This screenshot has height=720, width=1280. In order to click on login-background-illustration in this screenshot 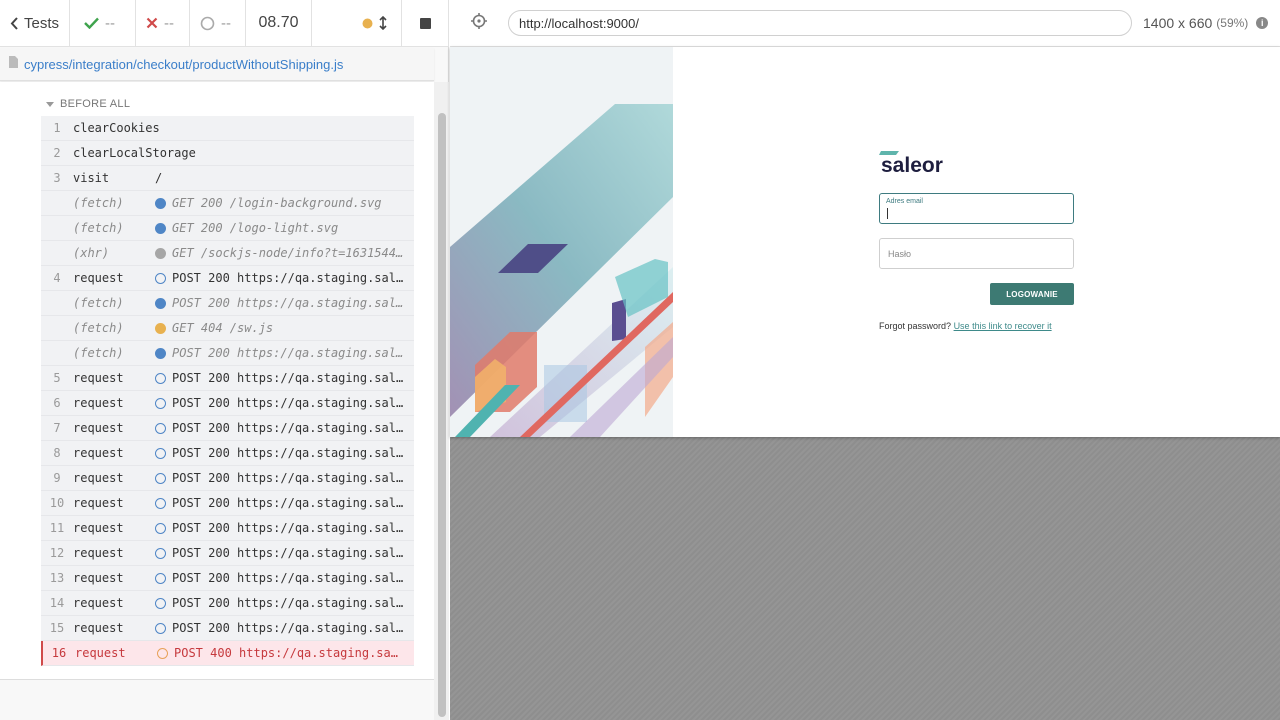, I will do `click(561, 242)`.